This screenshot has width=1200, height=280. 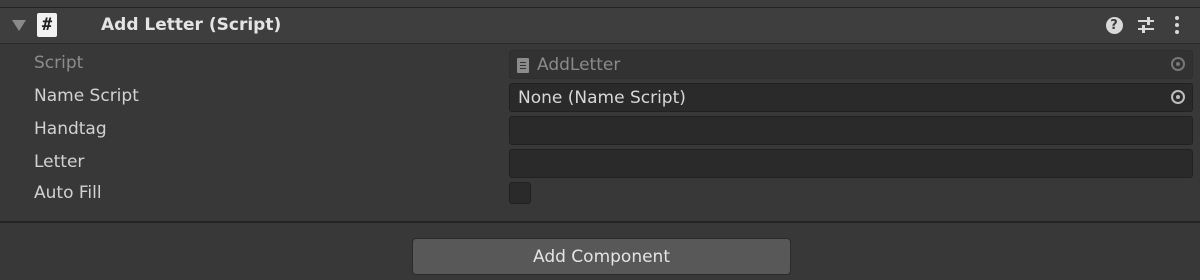 I want to click on script-field: AddLetter, so click(x=851, y=64).